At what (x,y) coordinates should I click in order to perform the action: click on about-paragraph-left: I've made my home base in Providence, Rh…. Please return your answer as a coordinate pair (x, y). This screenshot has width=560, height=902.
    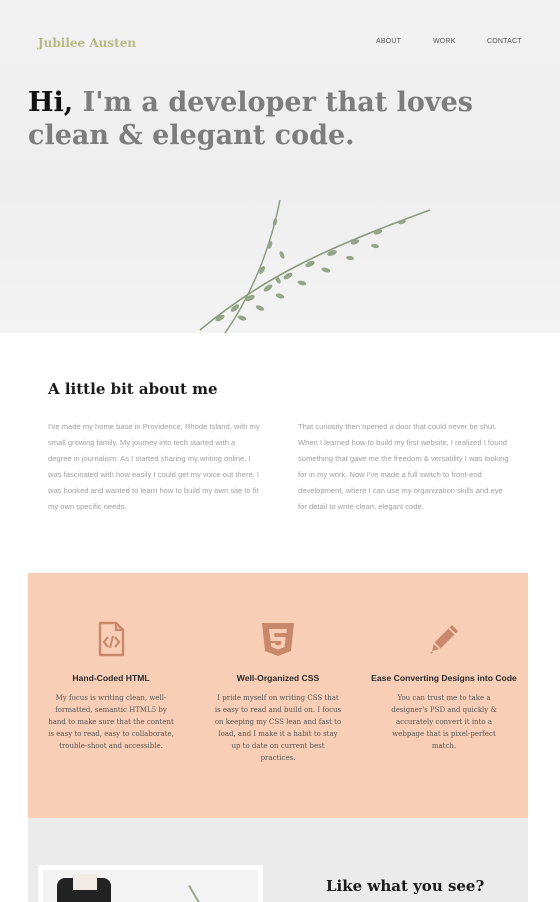
    Looking at the image, I should click on (154, 466).